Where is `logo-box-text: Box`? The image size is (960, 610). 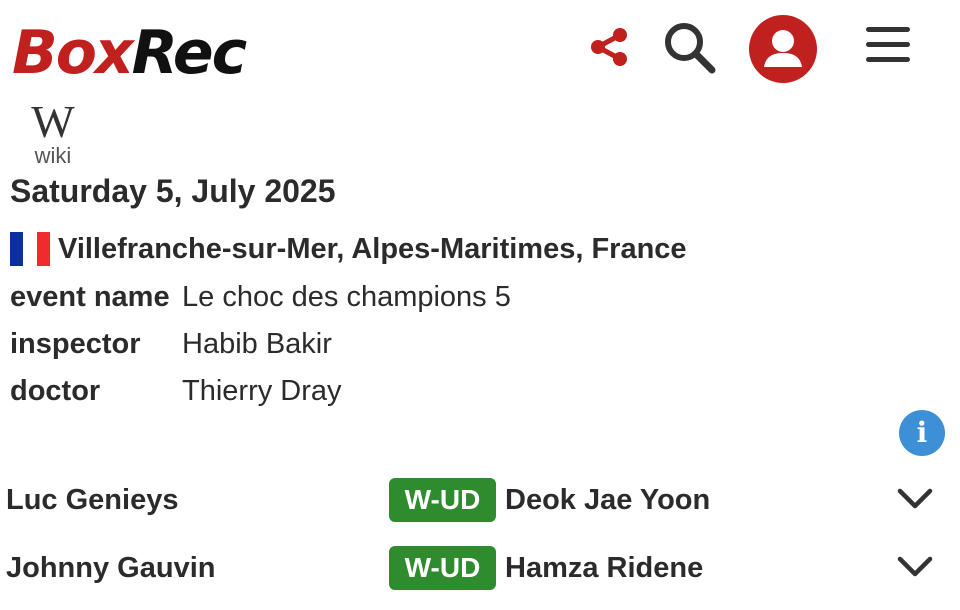
logo-box-text: Box is located at coordinates (73, 53).